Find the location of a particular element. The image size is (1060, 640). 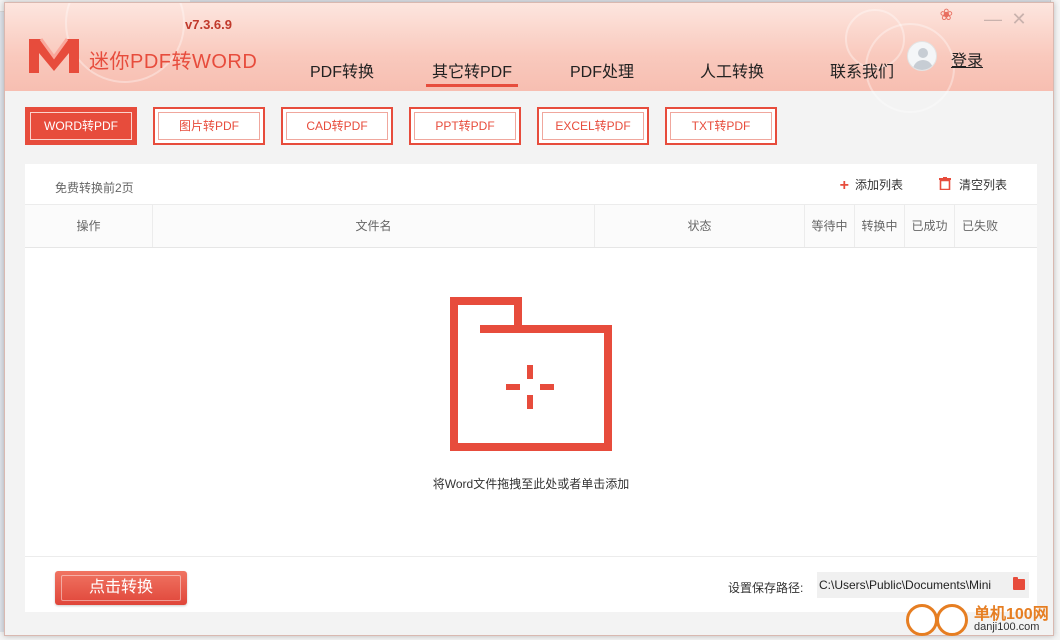

save-path-value: C:\Users\Public\Documents\Mini is located at coordinates (905, 585).